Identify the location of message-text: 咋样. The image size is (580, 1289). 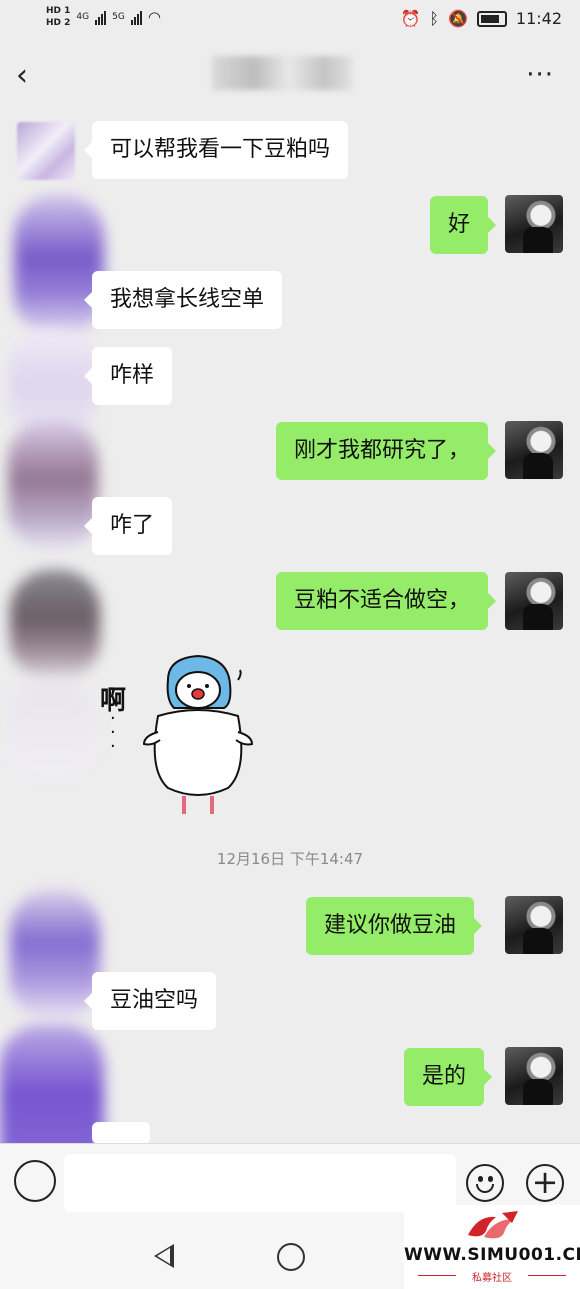
(132, 375).